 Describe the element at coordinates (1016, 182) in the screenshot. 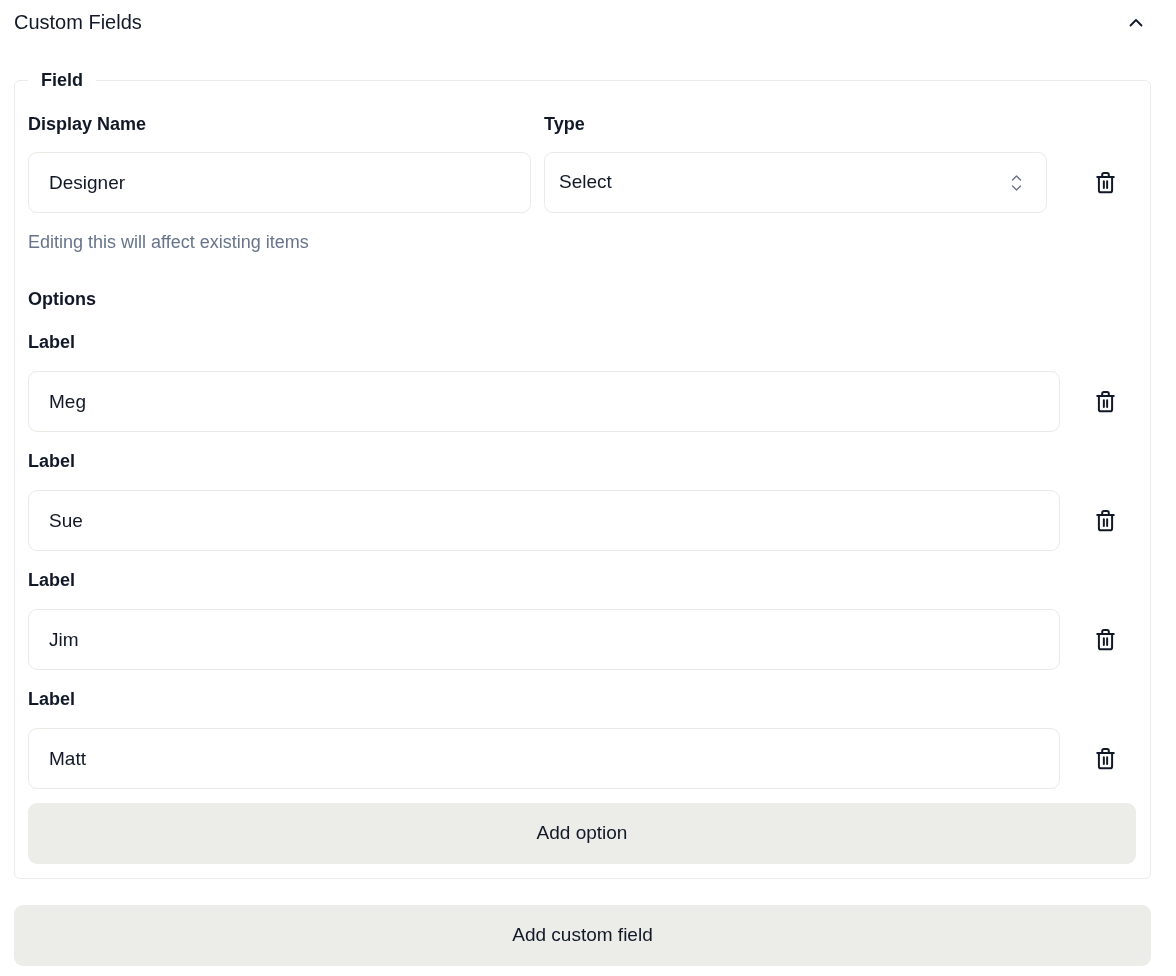

I see `chevron-up-down-icon` at that location.